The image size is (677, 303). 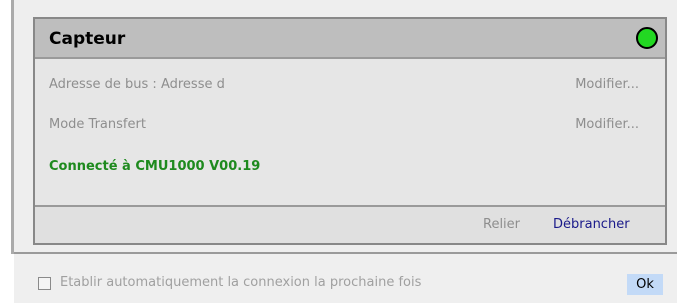 I want to click on panel-footer: Relier Débrancher, so click(x=350, y=224).